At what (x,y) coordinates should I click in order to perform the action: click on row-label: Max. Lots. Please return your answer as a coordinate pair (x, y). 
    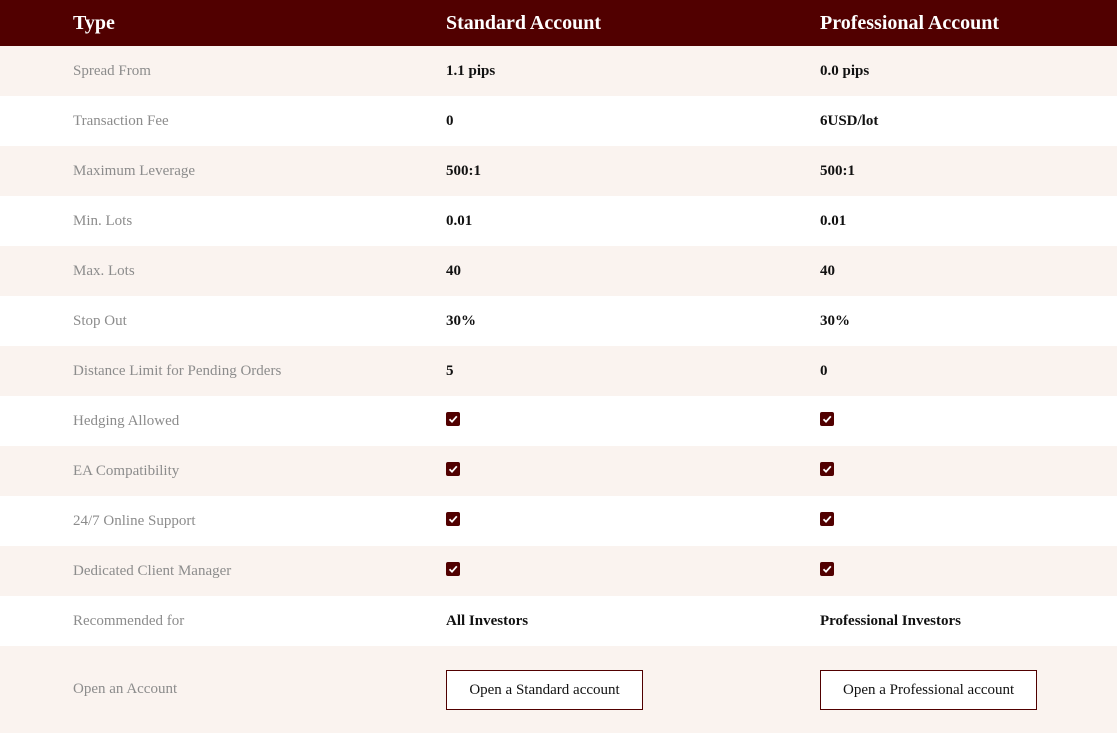
    Looking at the image, I should click on (104, 271).